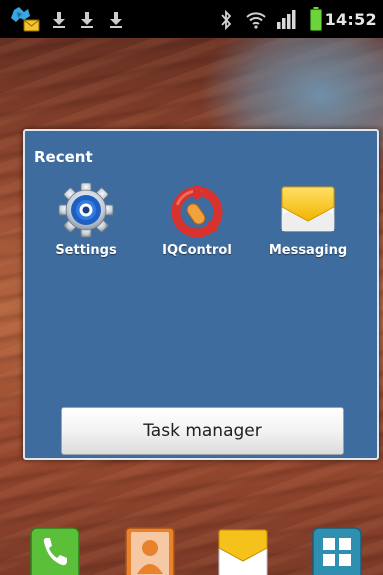  I want to click on recent-app-settings: Settings, so click(86, 231).